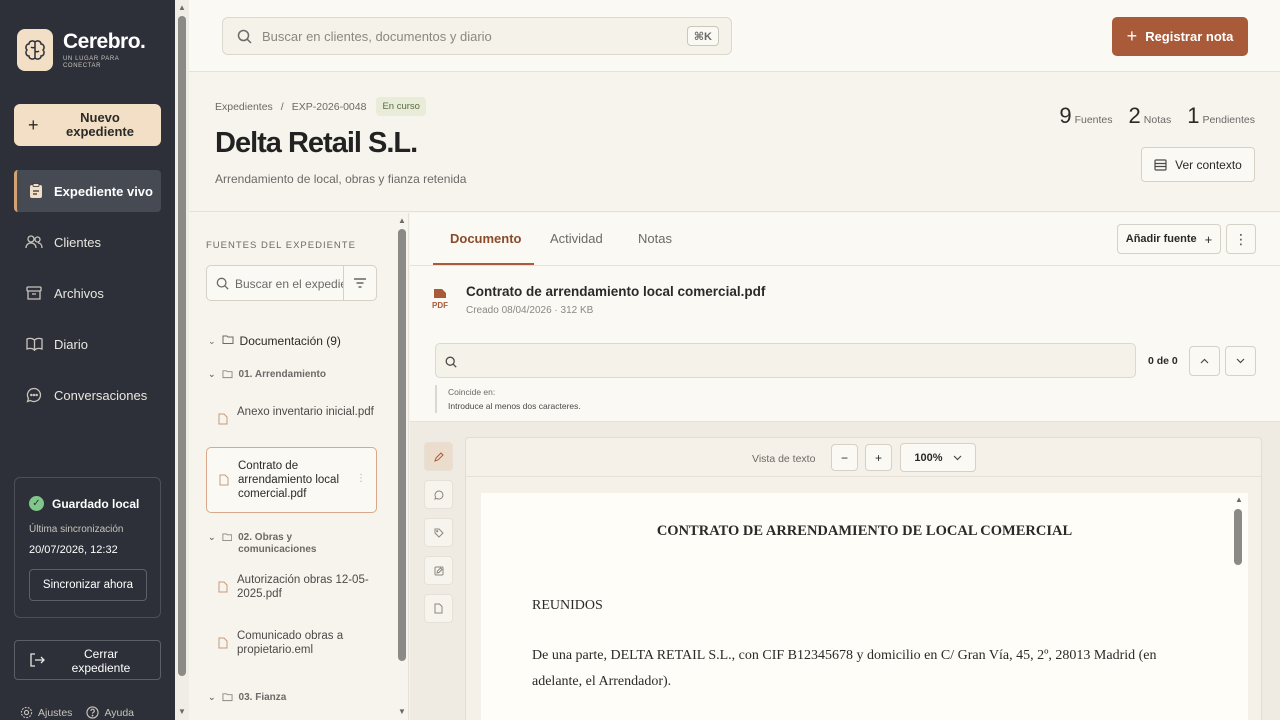 Image resolution: width=1280 pixels, height=720 pixels. I want to click on app-logo: Cerebro. UN LUGAR PARA CONECTAR, so click(81, 50).